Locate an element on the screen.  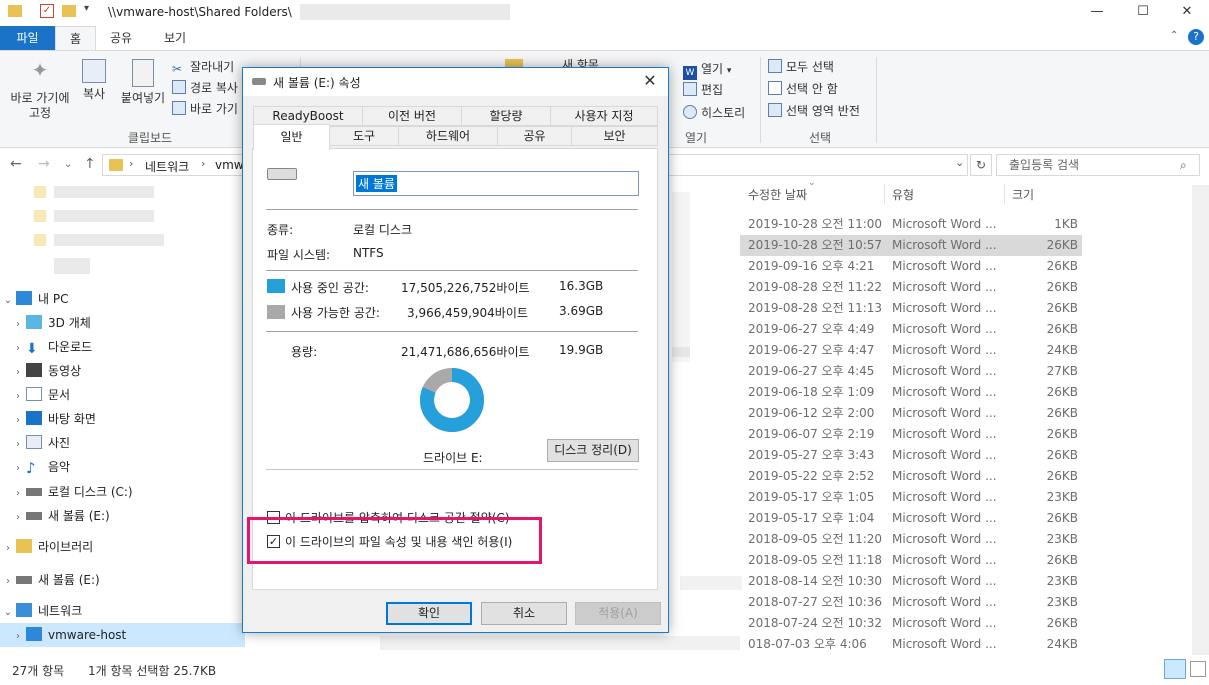
nav-new-volume: › 새 볼륨 (E:) is located at coordinates (60, 516).